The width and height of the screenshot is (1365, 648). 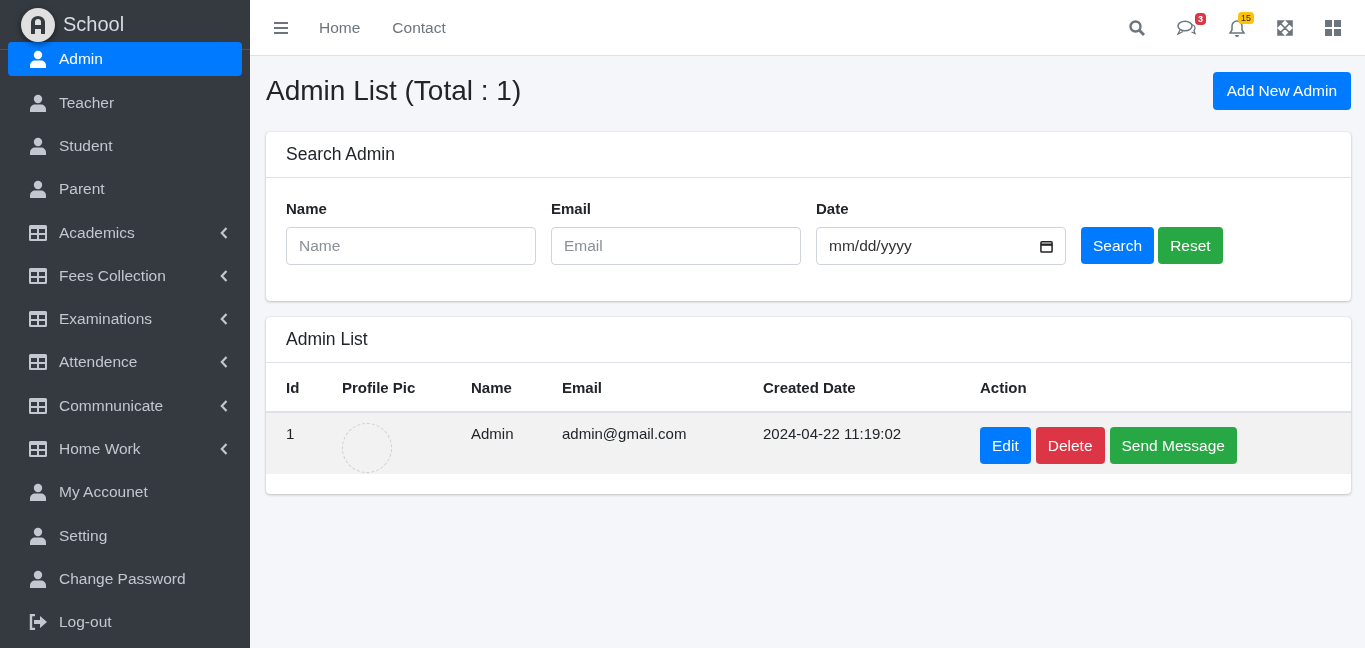 I want to click on sidebar-item: My Accounet, so click(x=125, y=492).